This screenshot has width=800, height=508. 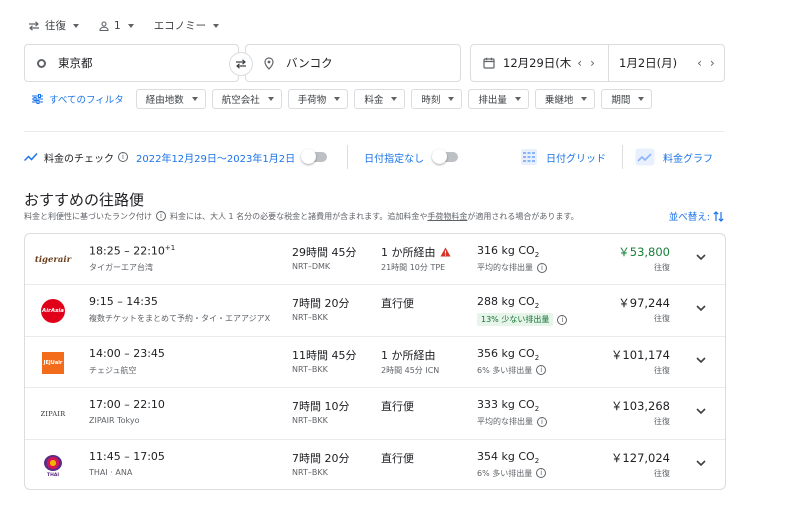 I want to click on co2-value: 316 kg CO2, so click(x=508, y=252).